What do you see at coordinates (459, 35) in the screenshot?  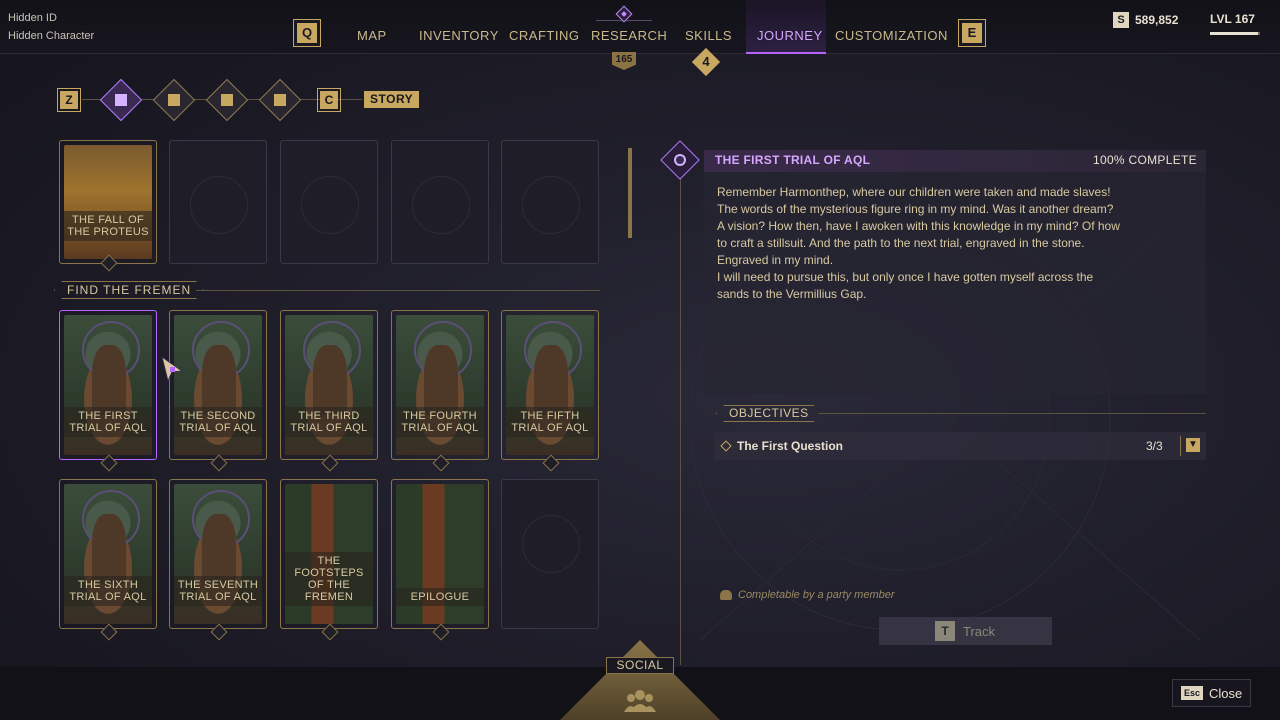 I see `tab-inventory: INVENTORY` at bounding box center [459, 35].